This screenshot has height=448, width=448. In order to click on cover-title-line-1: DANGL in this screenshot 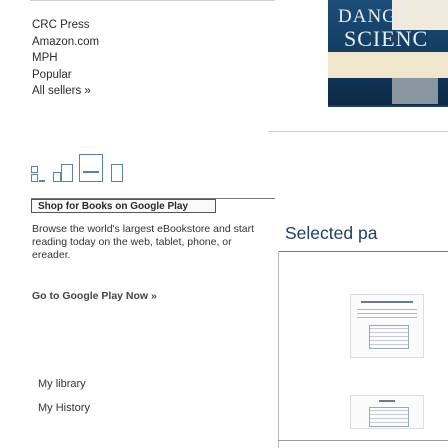, I will do `click(374, 16)`.